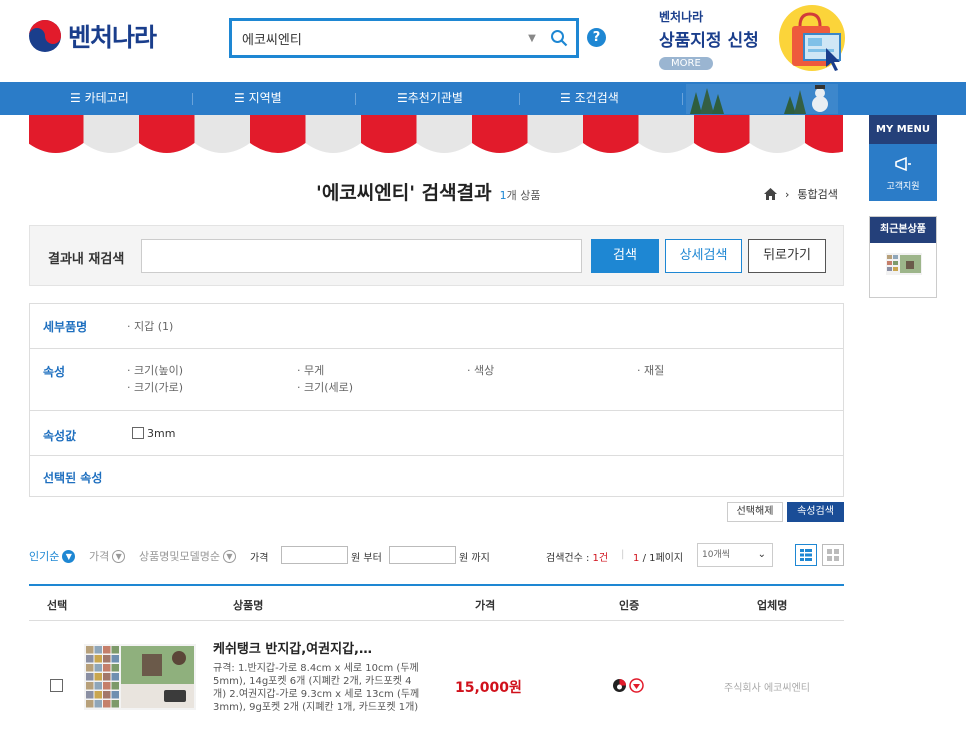  I want to click on row-checkbox, so click(56, 685).